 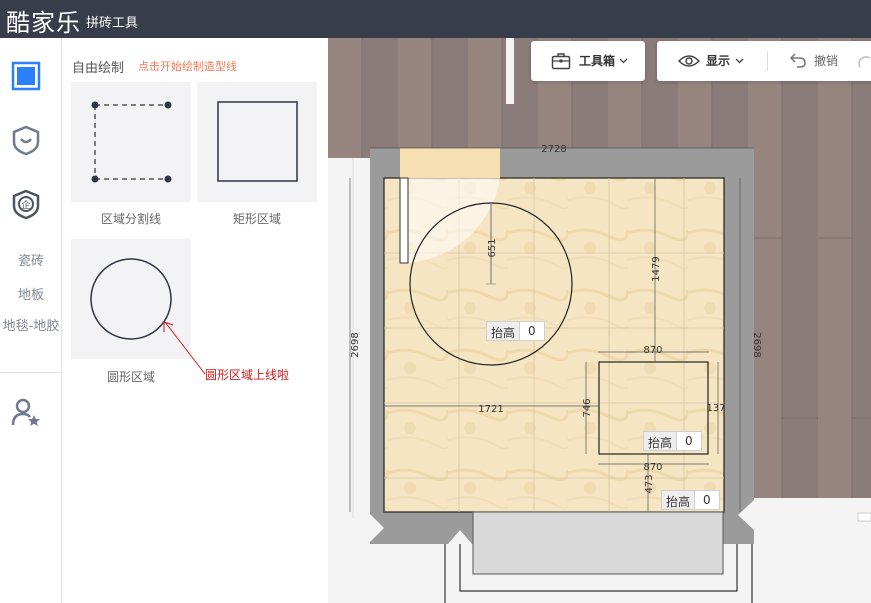 I want to click on sidebar-item-carpet: 地毯-地胶, so click(x=31, y=326).